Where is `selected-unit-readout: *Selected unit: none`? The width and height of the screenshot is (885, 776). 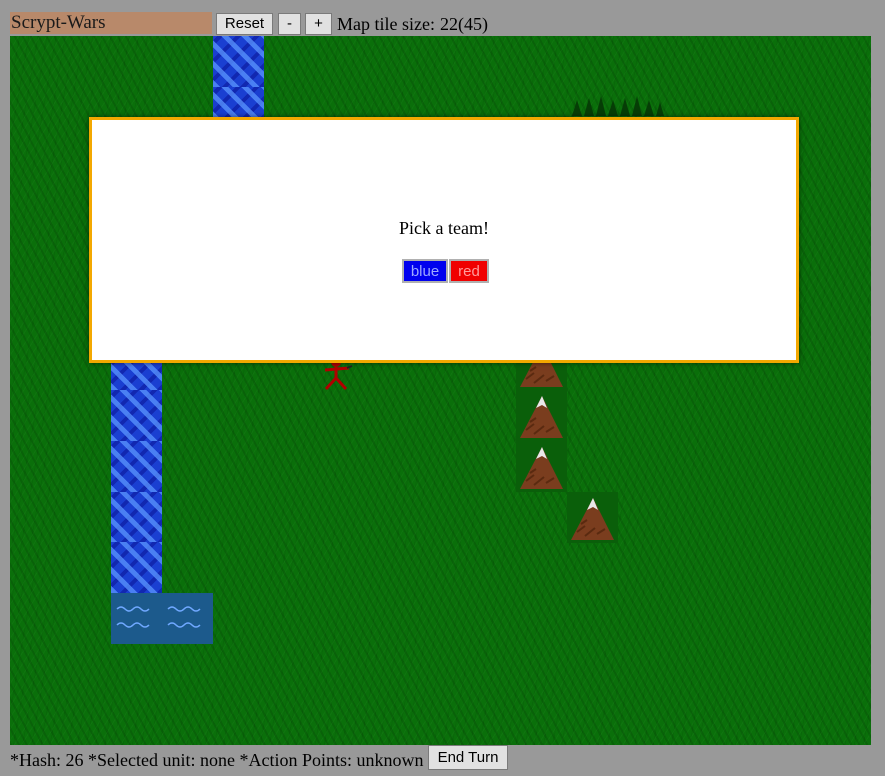
selected-unit-readout: *Selected unit: none is located at coordinates (161, 759).